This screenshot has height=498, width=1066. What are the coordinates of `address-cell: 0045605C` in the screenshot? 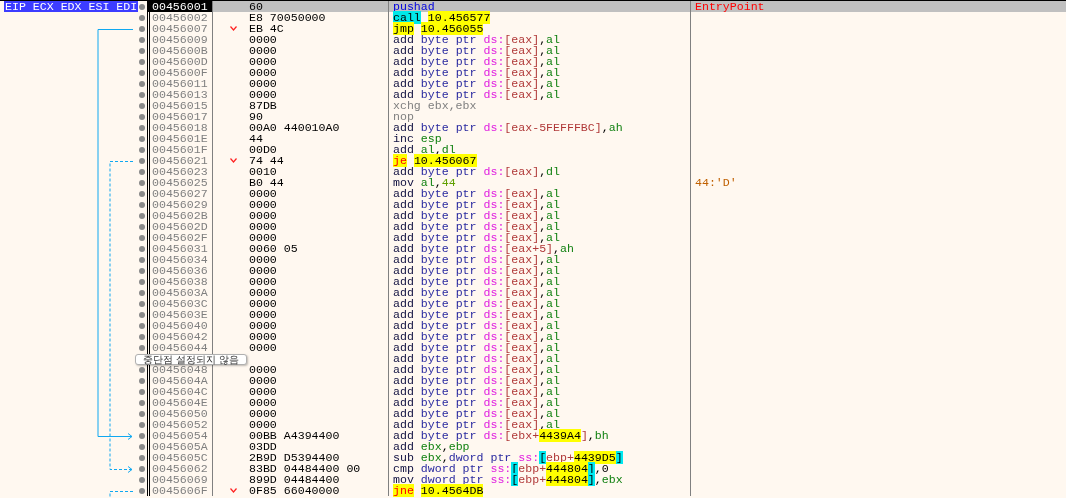 It's located at (179, 457).